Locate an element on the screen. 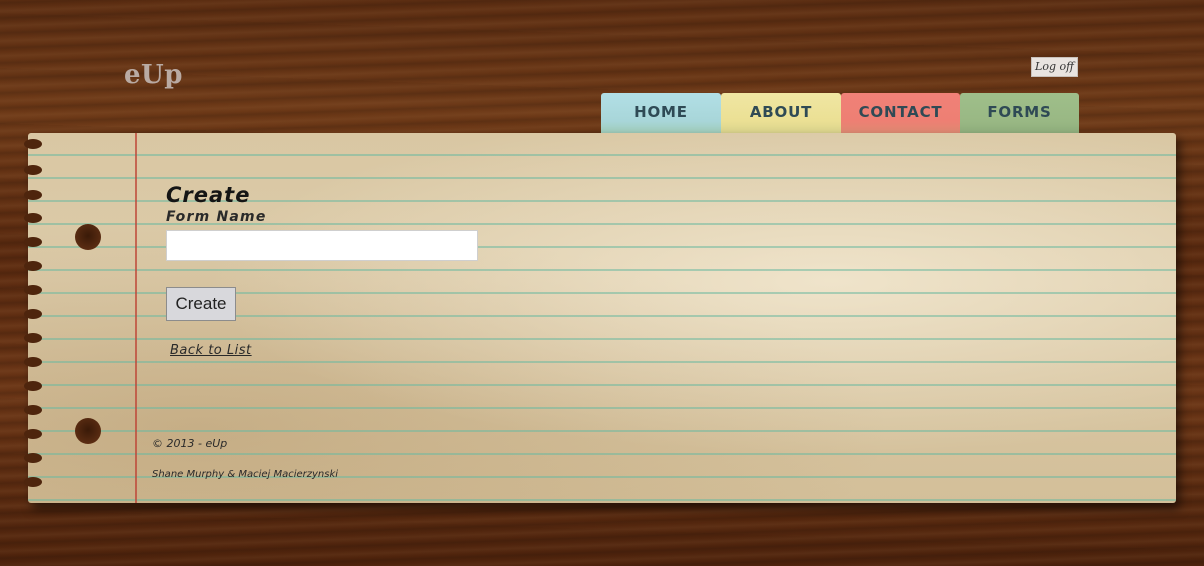 The height and width of the screenshot is (566, 1204). back-to-list-link: Back to List is located at coordinates (211, 350).